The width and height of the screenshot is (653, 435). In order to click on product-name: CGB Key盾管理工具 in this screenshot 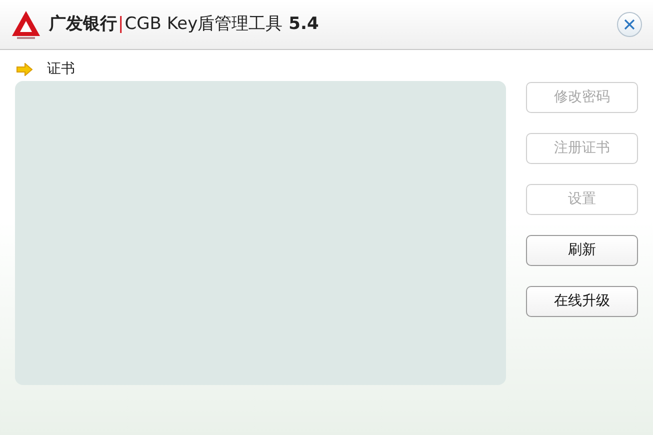, I will do `click(203, 24)`.